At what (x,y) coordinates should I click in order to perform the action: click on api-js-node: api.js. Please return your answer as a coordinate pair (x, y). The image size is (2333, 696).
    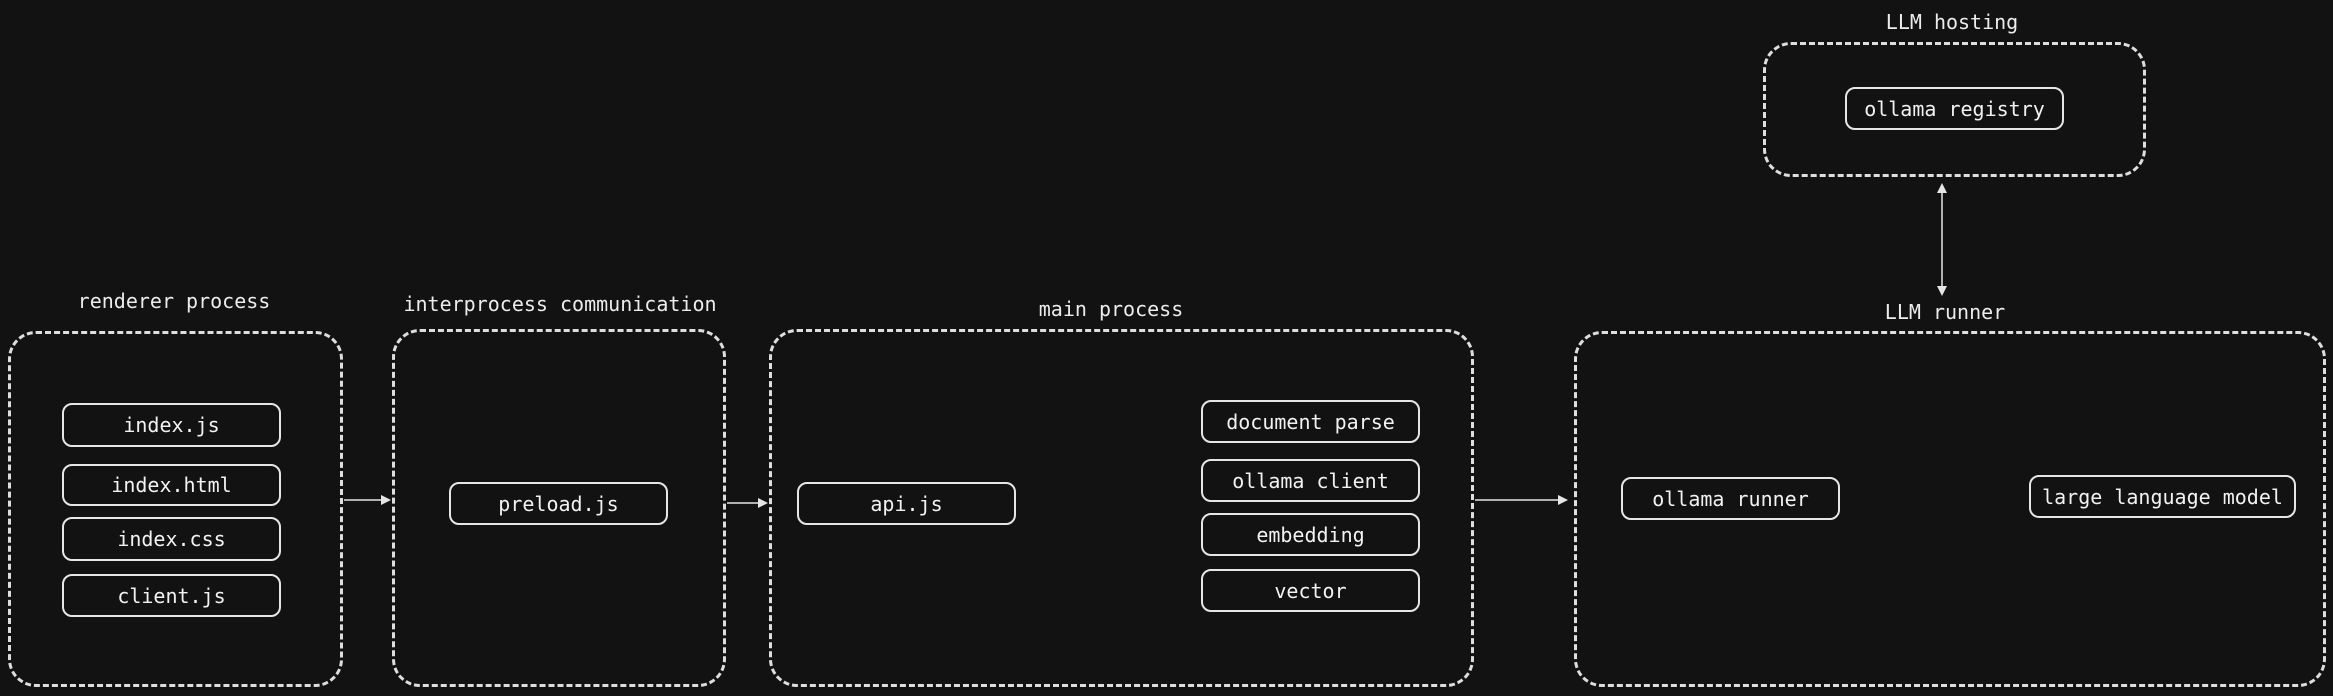
    Looking at the image, I should click on (906, 503).